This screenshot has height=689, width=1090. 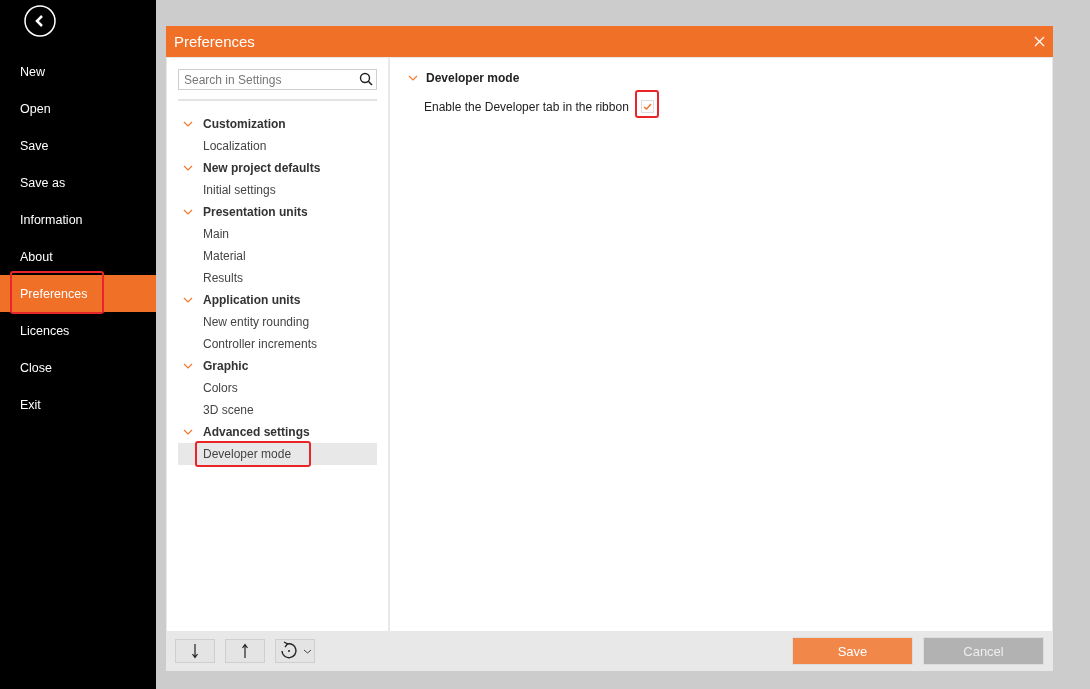 I want to click on tree-item: New entity rounding, so click(x=277, y=322).